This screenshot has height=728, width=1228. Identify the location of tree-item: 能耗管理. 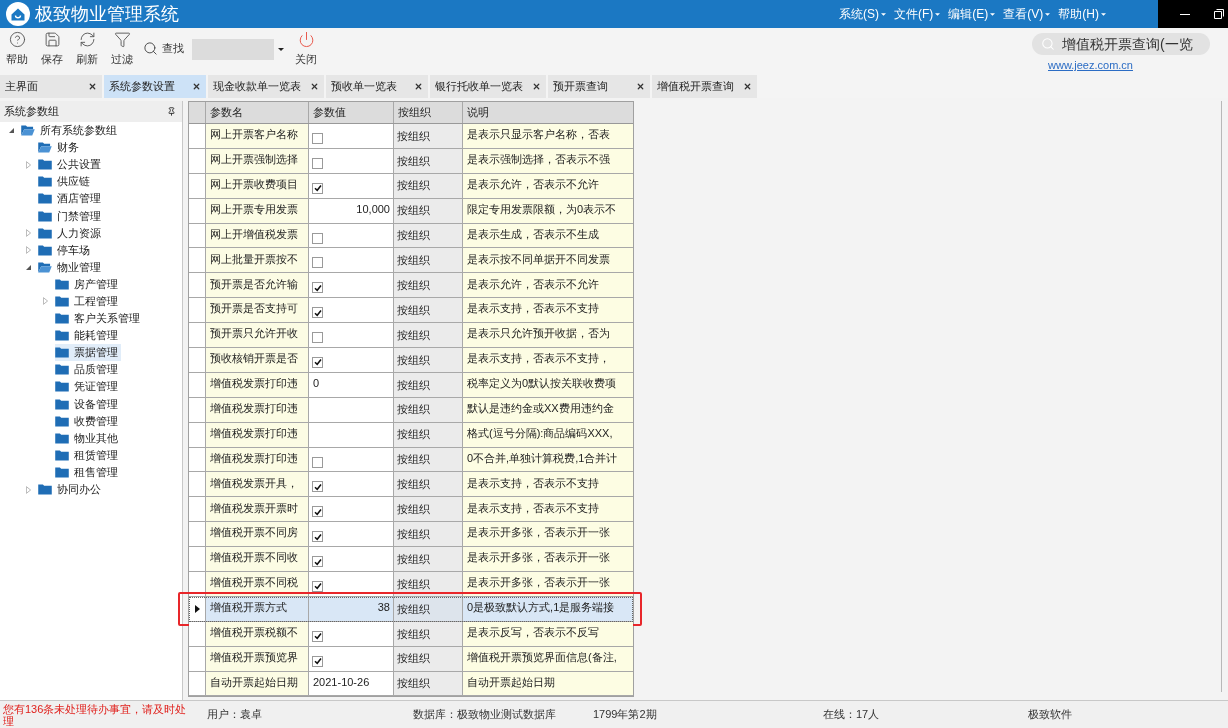
(88, 336).